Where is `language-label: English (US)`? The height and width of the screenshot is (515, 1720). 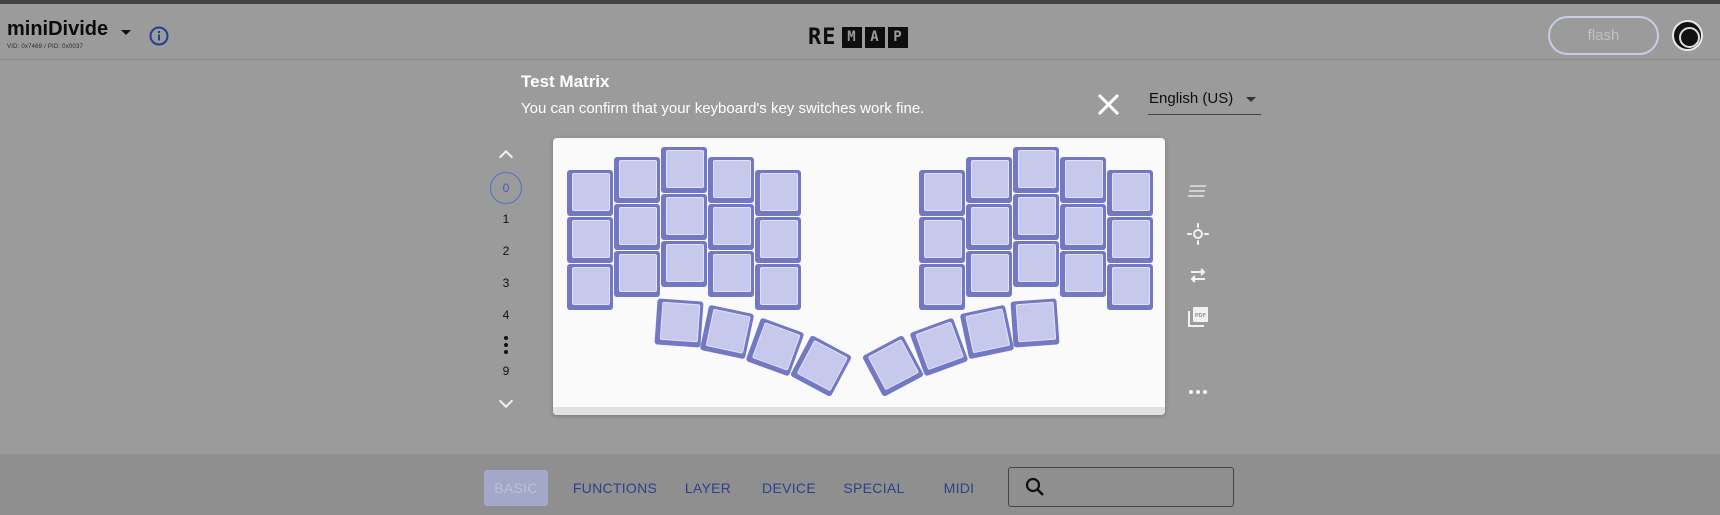
language-label: English (US) is located at coordinates (1191, 98).